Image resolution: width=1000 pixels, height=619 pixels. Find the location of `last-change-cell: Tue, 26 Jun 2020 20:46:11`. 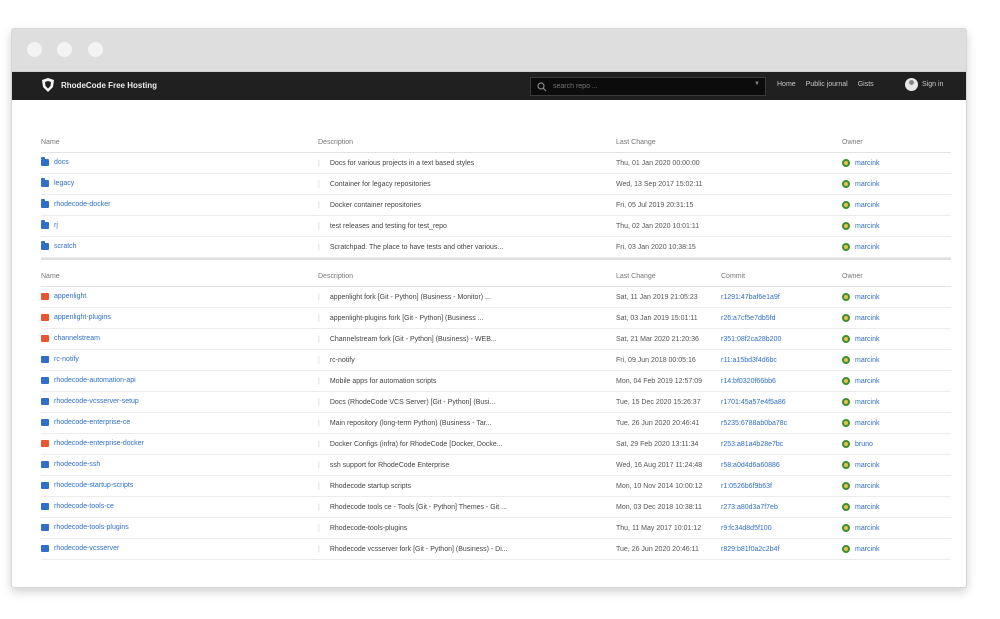

last-change-cell: Tue, 26 Jun 2020 20:46:11 is located at coordinates (668, 549).